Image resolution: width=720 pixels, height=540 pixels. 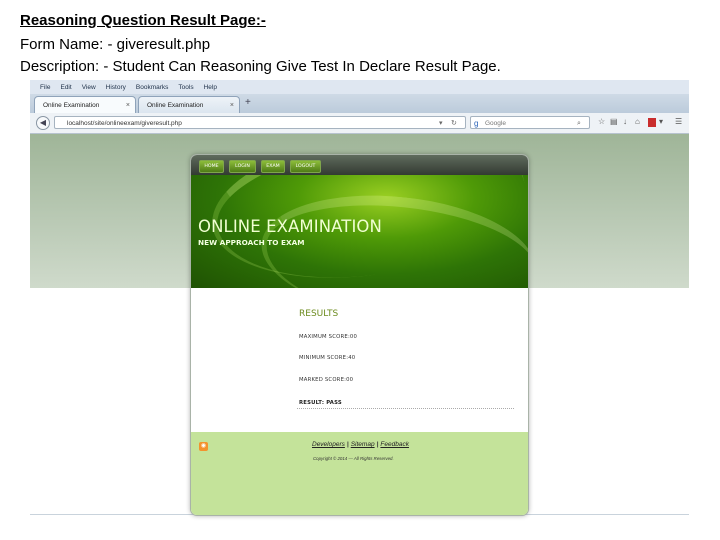 What do you see at coordinates (290, 226) in the screenshot?
I see `site-title: ONLINE EXAMINATION` at bounding box center [290, 226].